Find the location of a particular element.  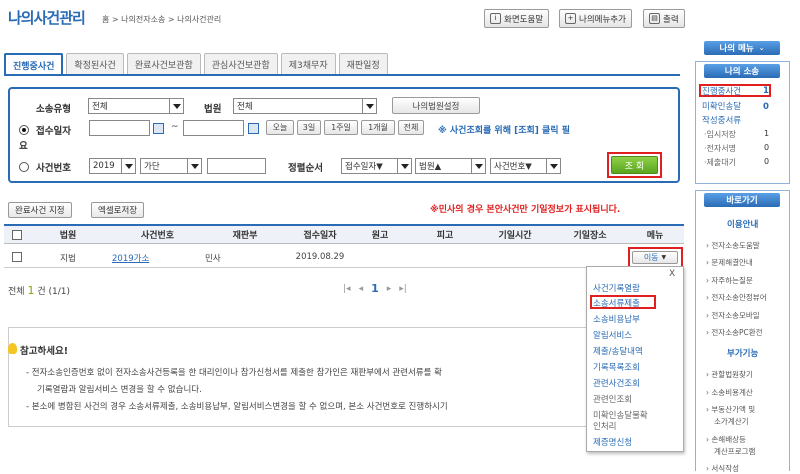

sort-date-select: 접수일자▼ is located at coordinates (376, 166).